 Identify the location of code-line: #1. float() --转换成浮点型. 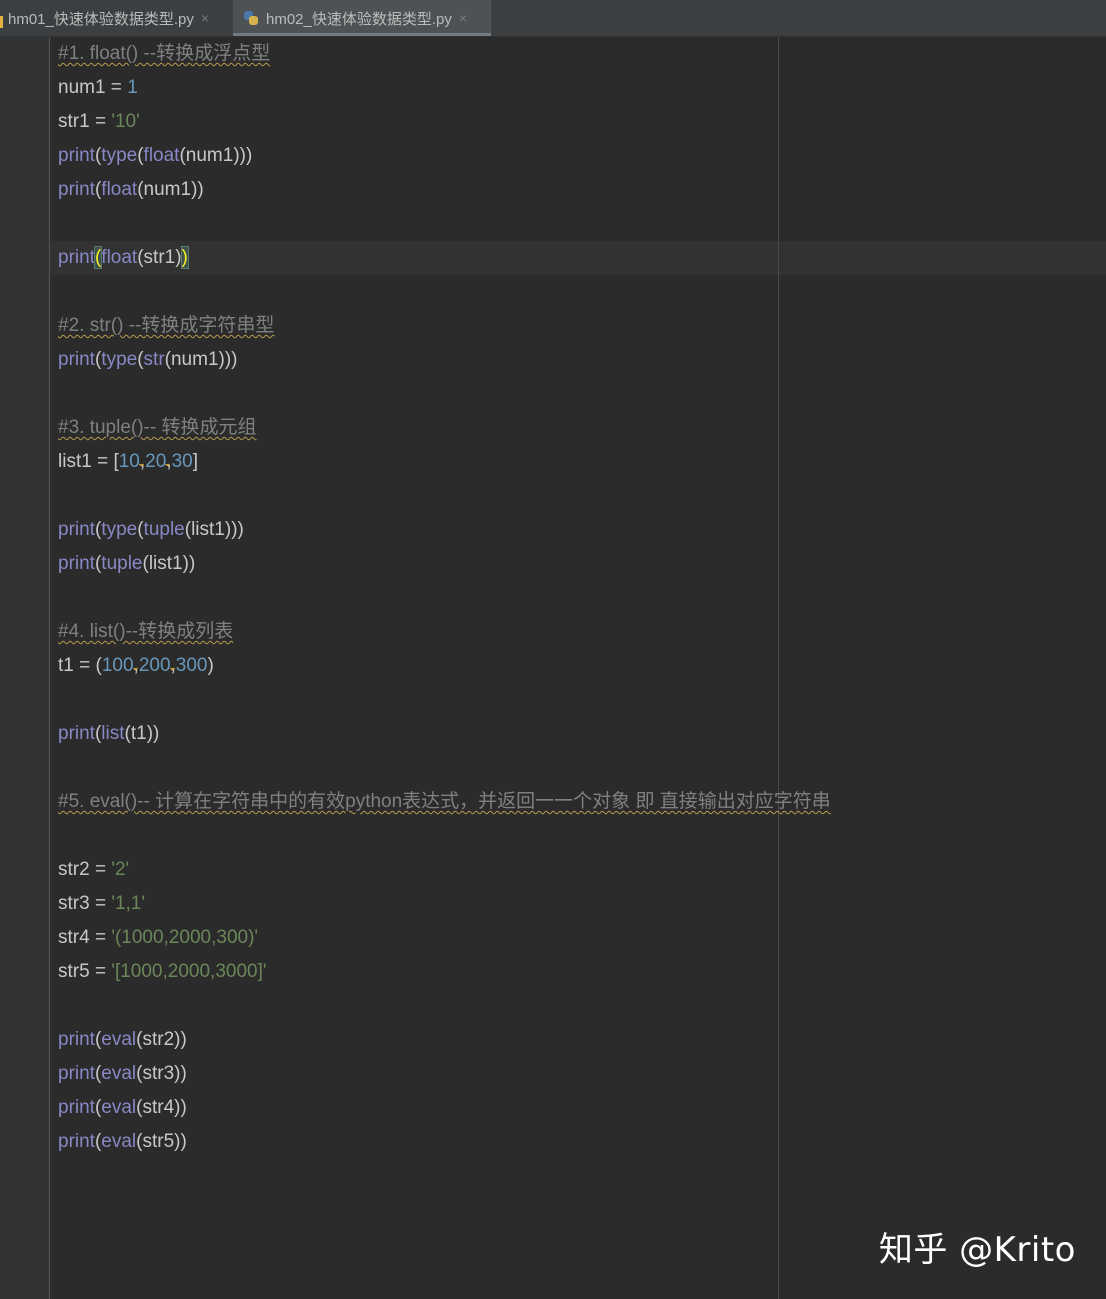
(164, 54).